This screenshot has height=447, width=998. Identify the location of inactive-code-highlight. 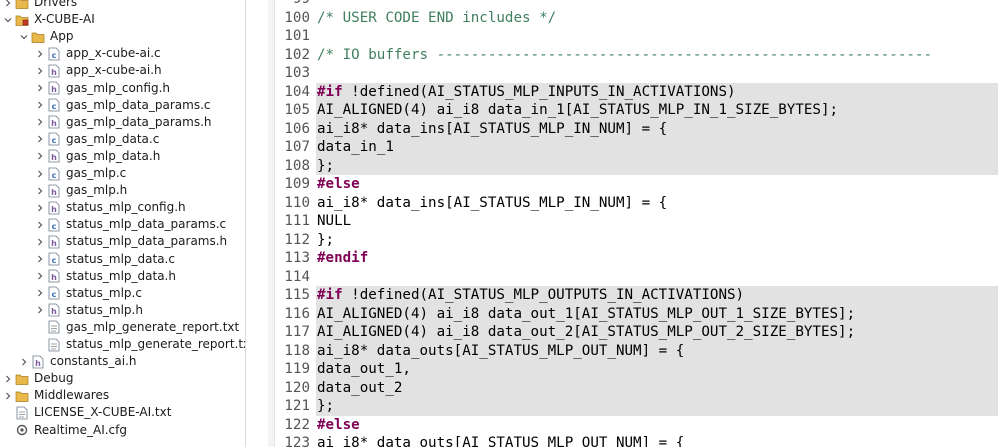
(657, 147).